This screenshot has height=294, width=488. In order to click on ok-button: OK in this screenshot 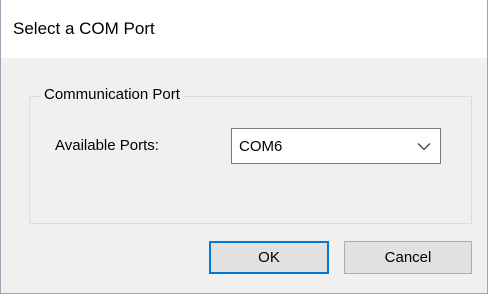, I will do `click(269, 257)`.